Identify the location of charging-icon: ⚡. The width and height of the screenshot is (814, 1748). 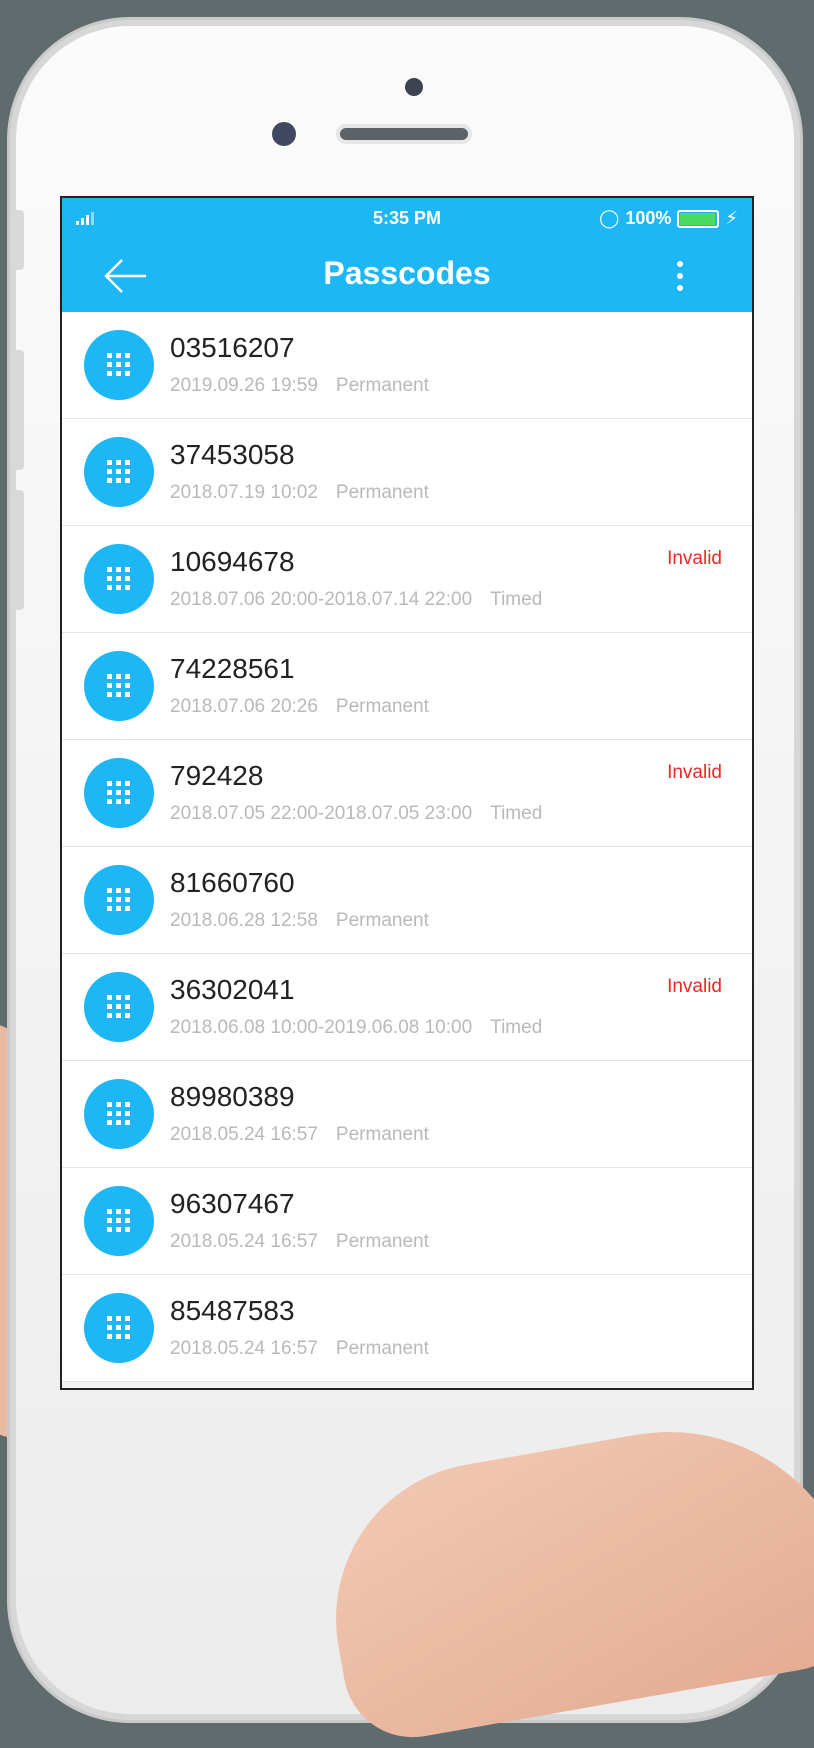
(731, 218).